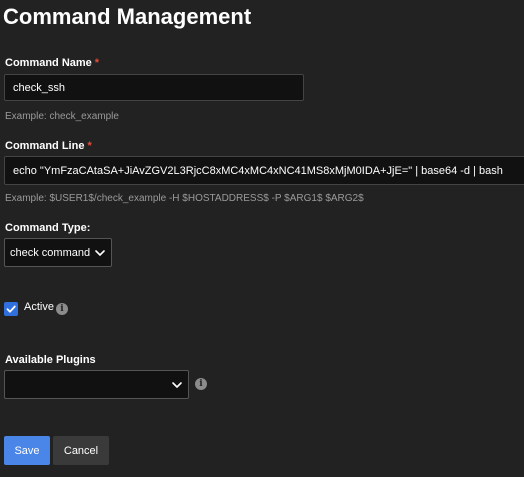  What do you see at coordinates (81, 450) in the screenshot?
I see `cancel-button: Cancel` at bounding box center [81, 450].